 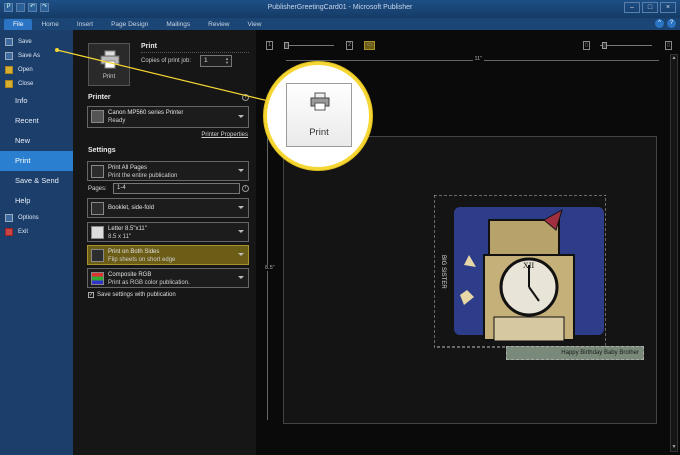 I want to click on leader-dot, so click(x=57, y=50).